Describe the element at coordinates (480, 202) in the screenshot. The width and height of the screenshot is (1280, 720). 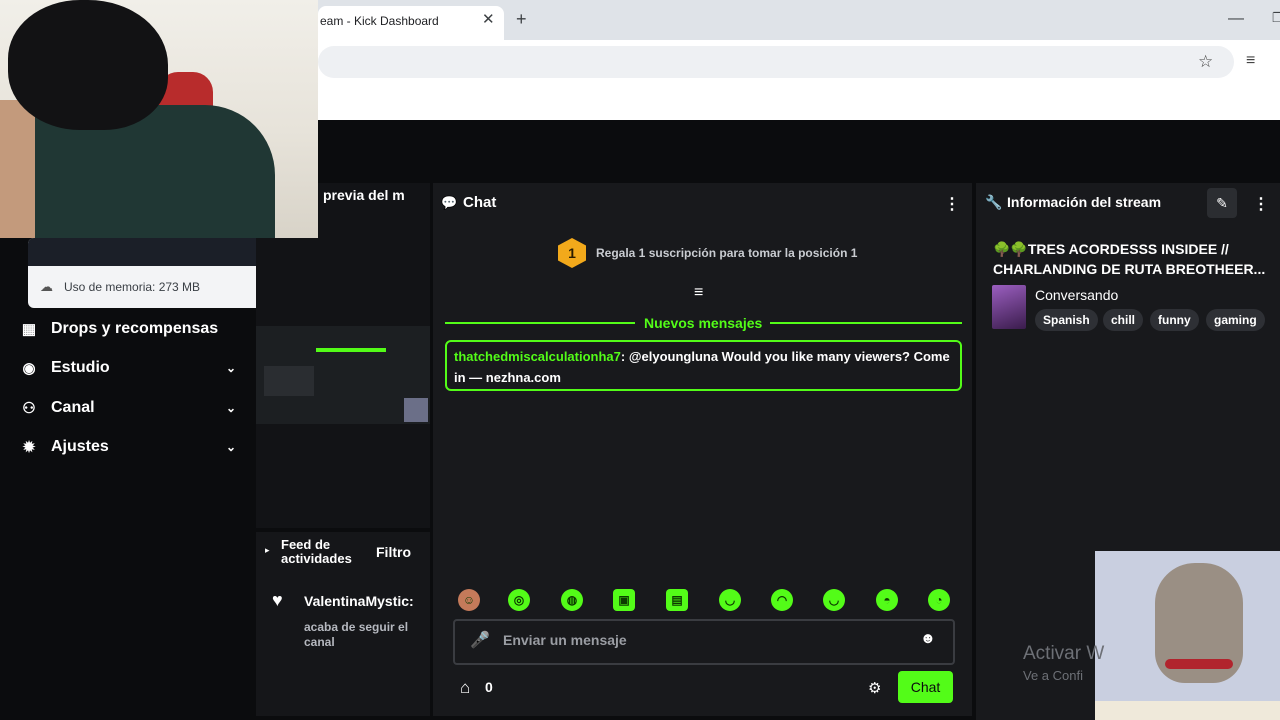
I see `chat-title: Chat` at that location.